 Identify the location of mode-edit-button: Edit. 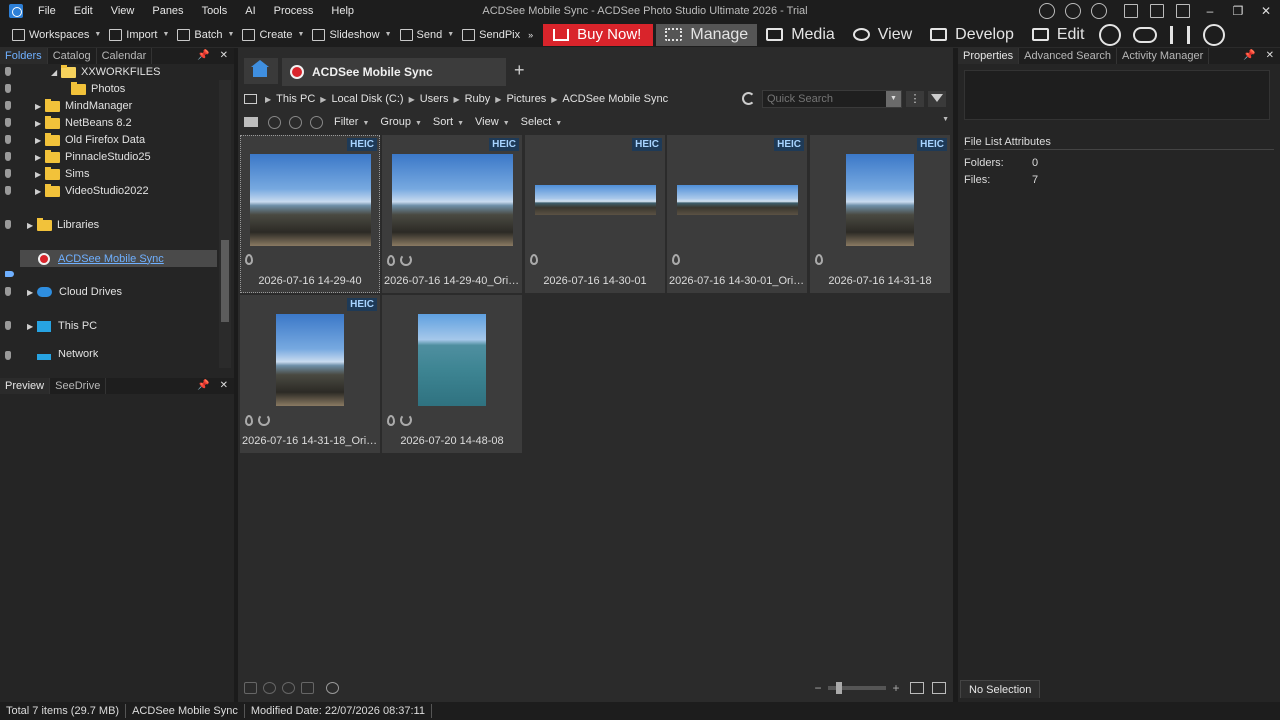
(1058, 35).